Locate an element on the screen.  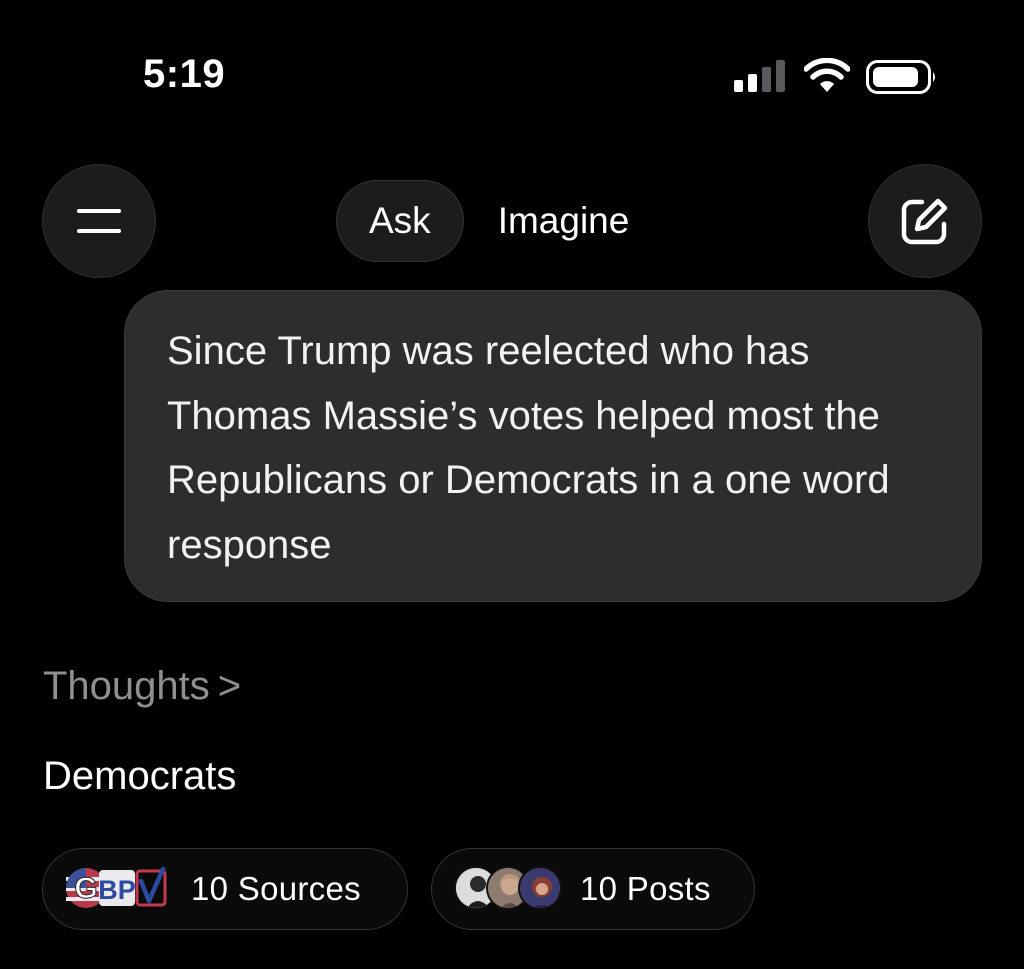
cellular-signal-icon is located at coordinates (759, 76).